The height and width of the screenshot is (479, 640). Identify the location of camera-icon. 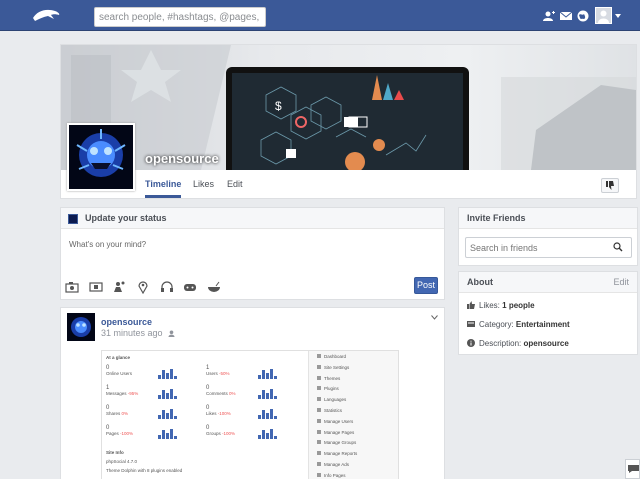
(72, 287).